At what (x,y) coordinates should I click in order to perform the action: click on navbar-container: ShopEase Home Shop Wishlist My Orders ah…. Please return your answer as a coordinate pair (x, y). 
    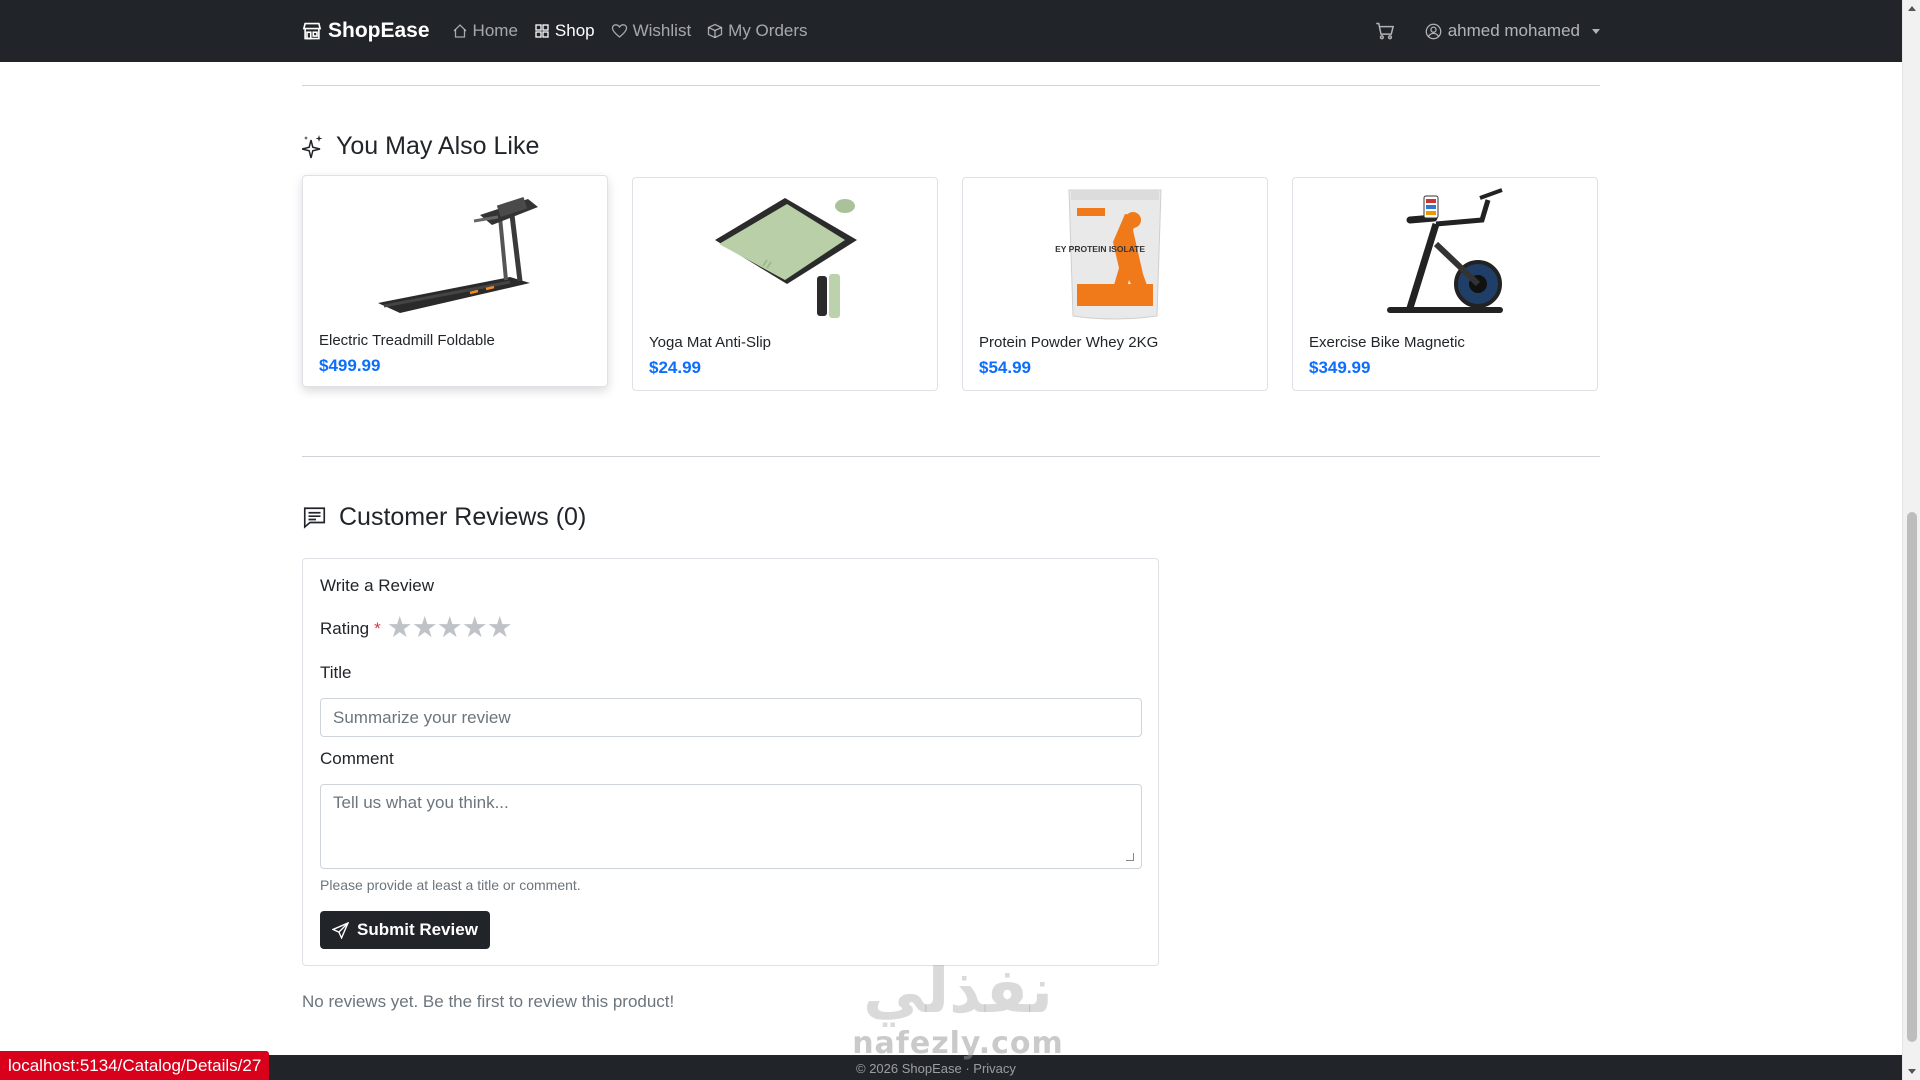
    Looking at the image, I should click on (951, 31).